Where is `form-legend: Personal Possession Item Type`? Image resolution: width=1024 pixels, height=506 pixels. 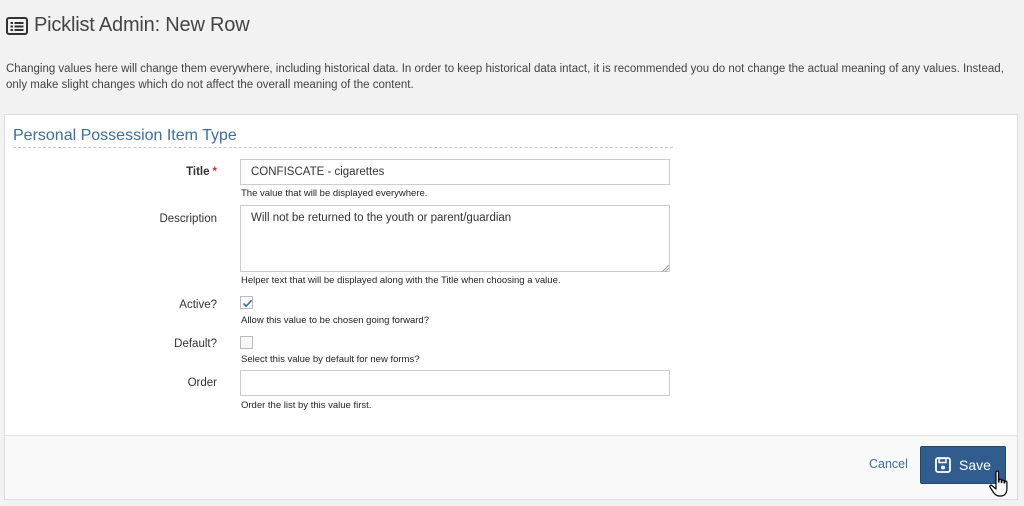 form-legend: Personal Possession Item Type is located at coordinates (343, 137).